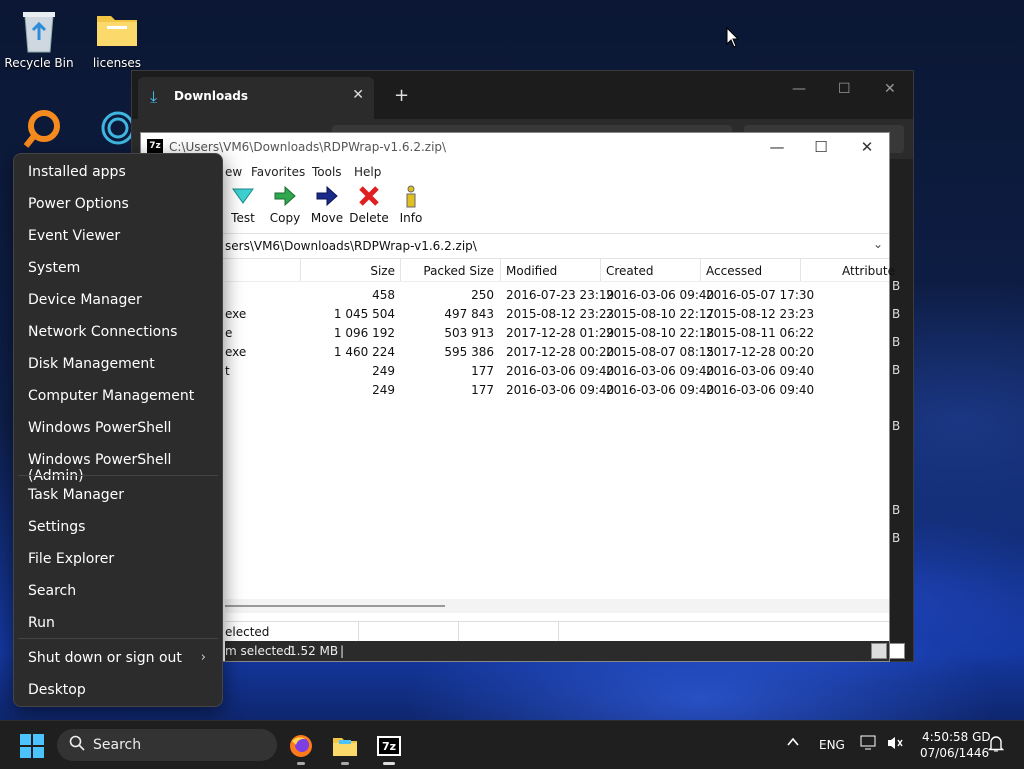 This screenshot has height=769, width=1024. Describe the element at coordinates (358, 95) in the screenshot. I see `close-tab-icon: ✕` at that location.